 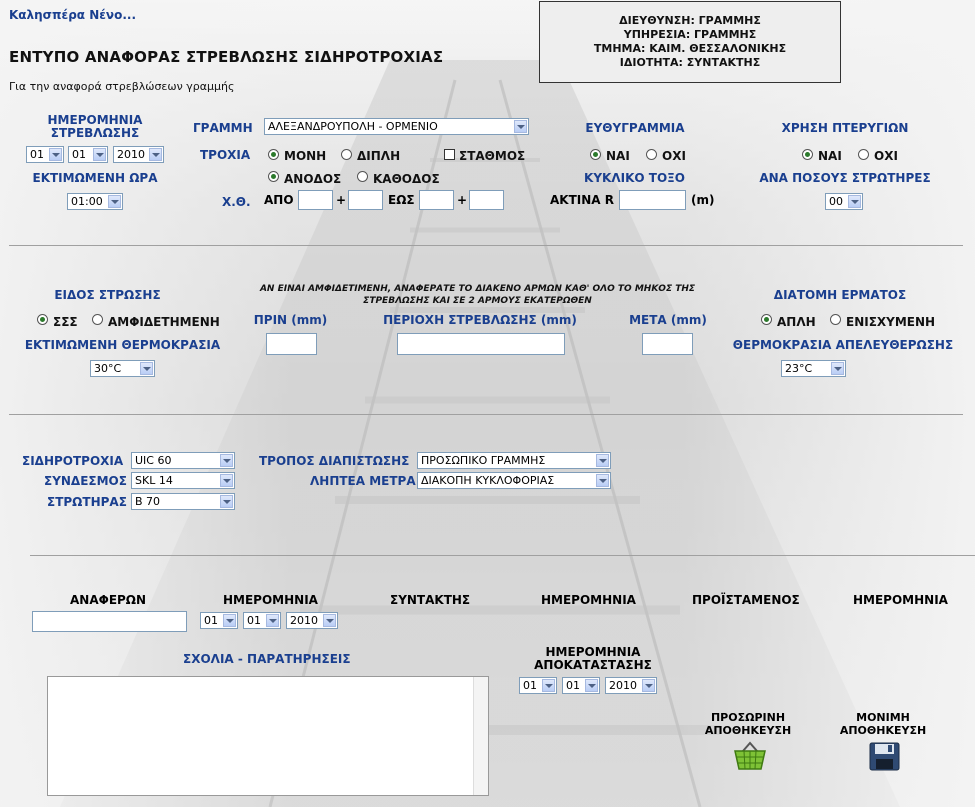 What do you see at coordinates (844, 201) in the screenshot?
I see `sleepers-spacing-select: 00` at bounding box center [844, 201].